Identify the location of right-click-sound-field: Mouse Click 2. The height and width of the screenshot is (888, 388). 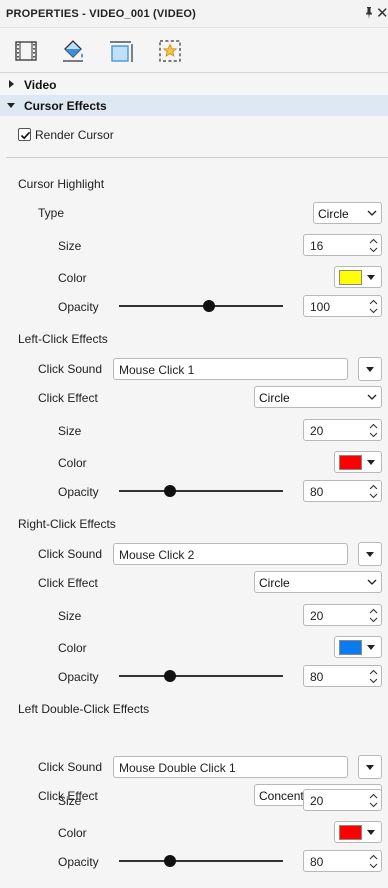
(230, 554).